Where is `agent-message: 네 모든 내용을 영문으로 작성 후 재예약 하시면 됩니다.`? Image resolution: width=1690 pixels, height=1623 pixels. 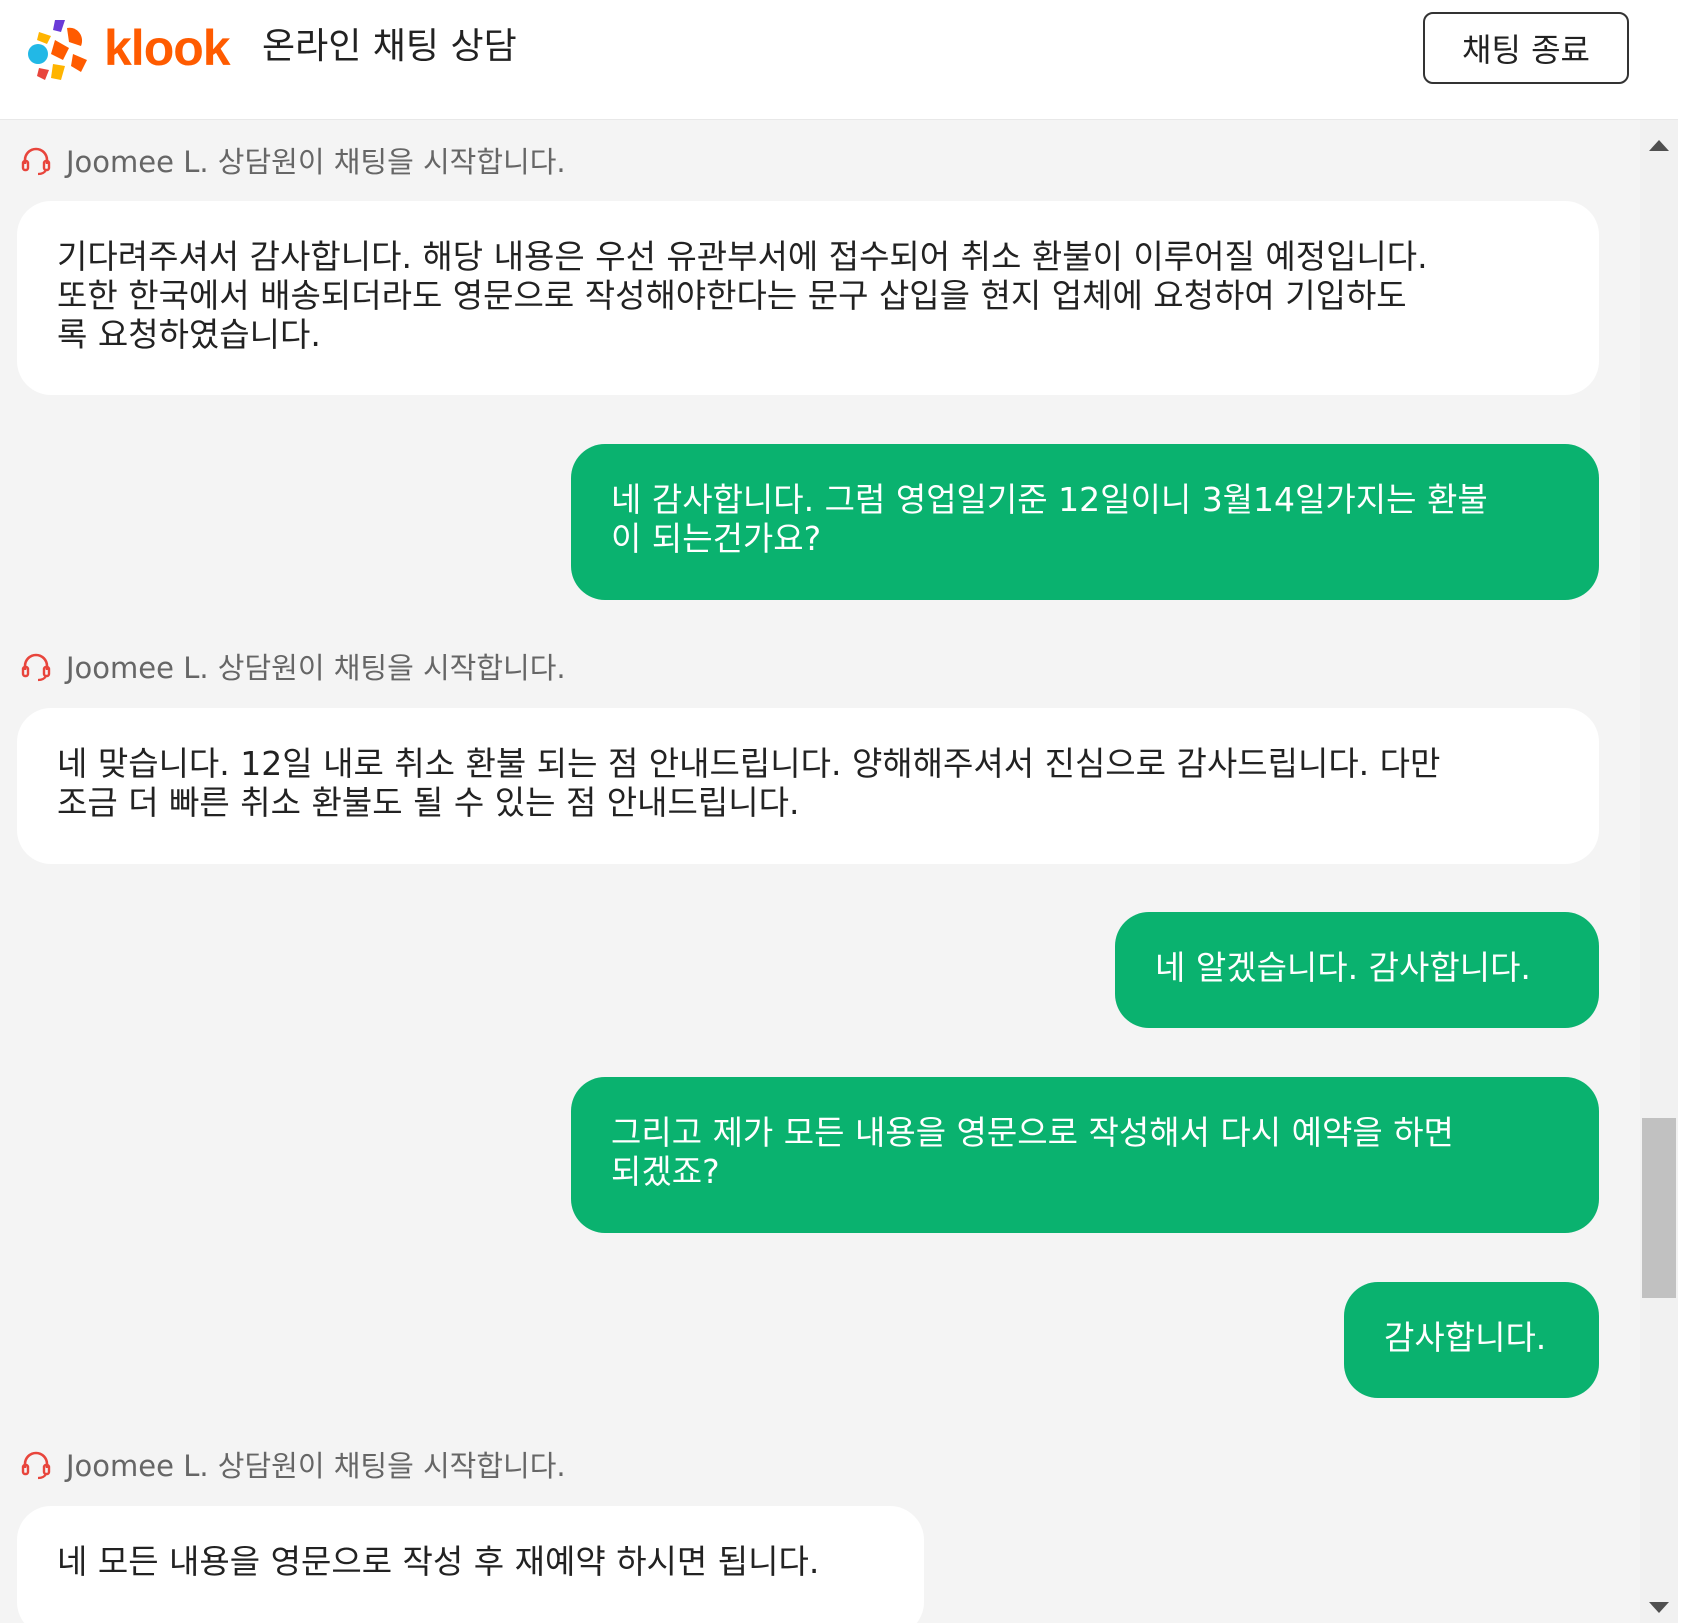 agent-message: 네 모든 내용을 영문으로 작성 후 재예약 하시면 됩니다. is located at coordinates (470, 1564).